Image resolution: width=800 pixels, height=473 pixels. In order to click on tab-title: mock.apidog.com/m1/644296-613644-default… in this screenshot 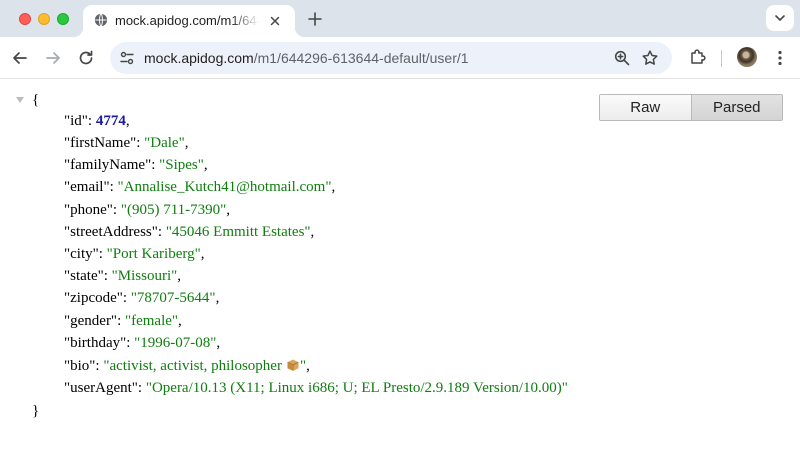, I will do `click(187, 20)`.